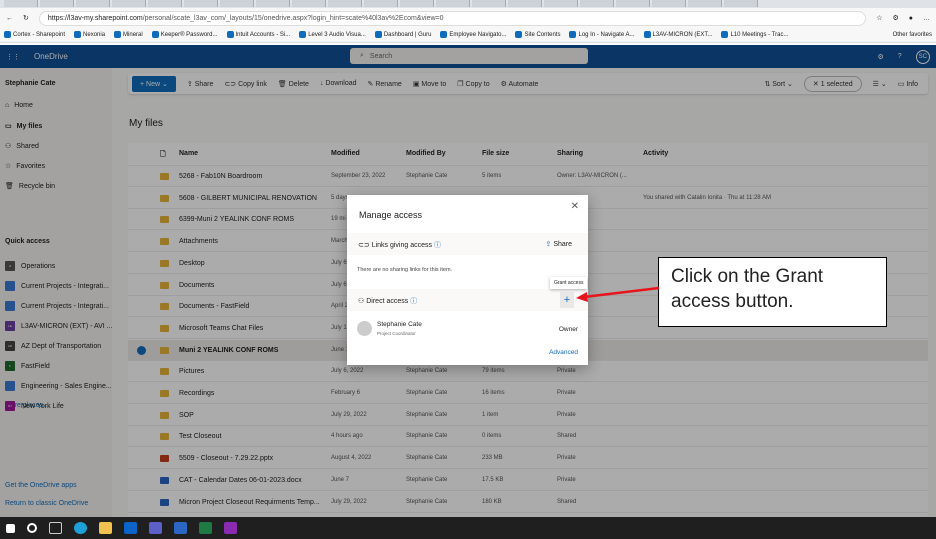 The image size is (936, 539). I want to click on links-title: ⊂⊃ Links giving access ⓘ, so click(399, 245).